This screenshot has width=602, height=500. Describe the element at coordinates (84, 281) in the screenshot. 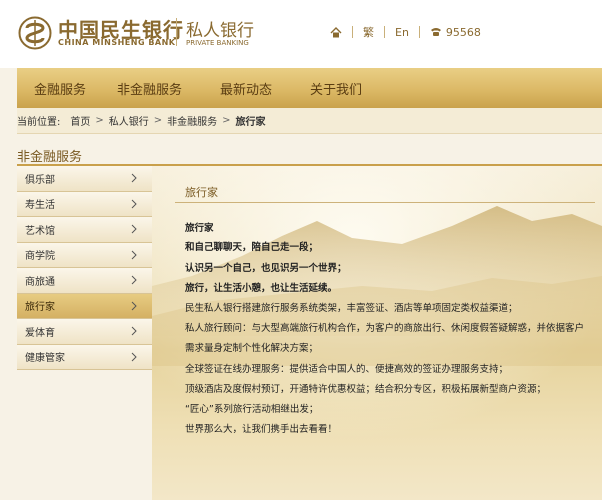

I see `sidebar-item-business-travel: 商旅通` at that location.